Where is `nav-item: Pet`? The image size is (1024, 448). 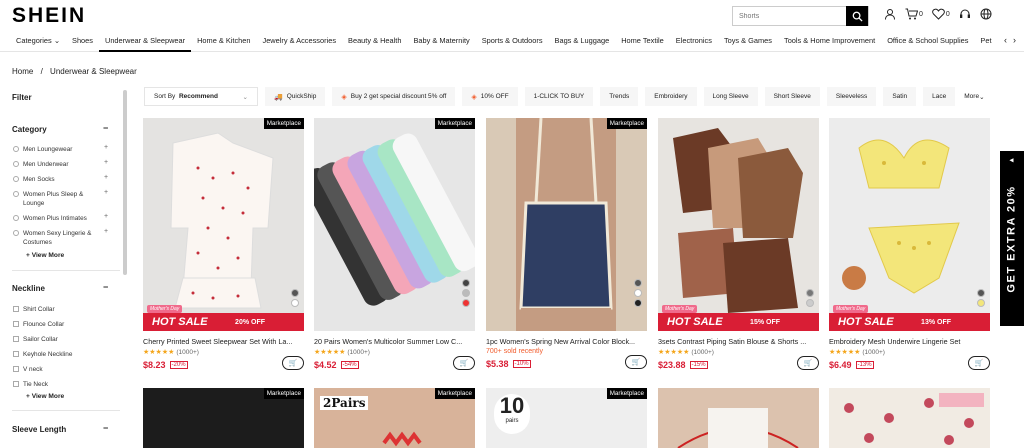
nav-item: Pet is located at coordinates (985, 42).